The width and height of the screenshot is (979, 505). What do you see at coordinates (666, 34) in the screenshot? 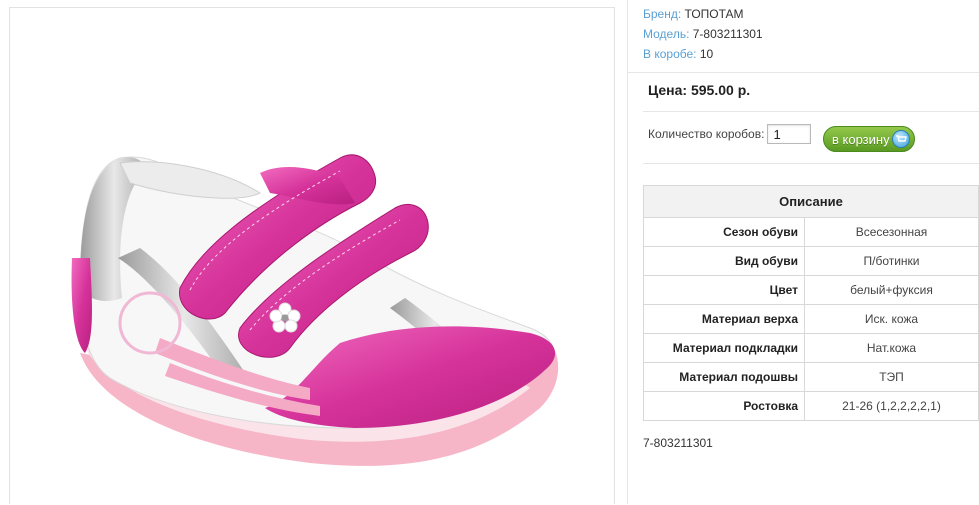
I see `model-label: Модель:` at bounding box center [666, 34].